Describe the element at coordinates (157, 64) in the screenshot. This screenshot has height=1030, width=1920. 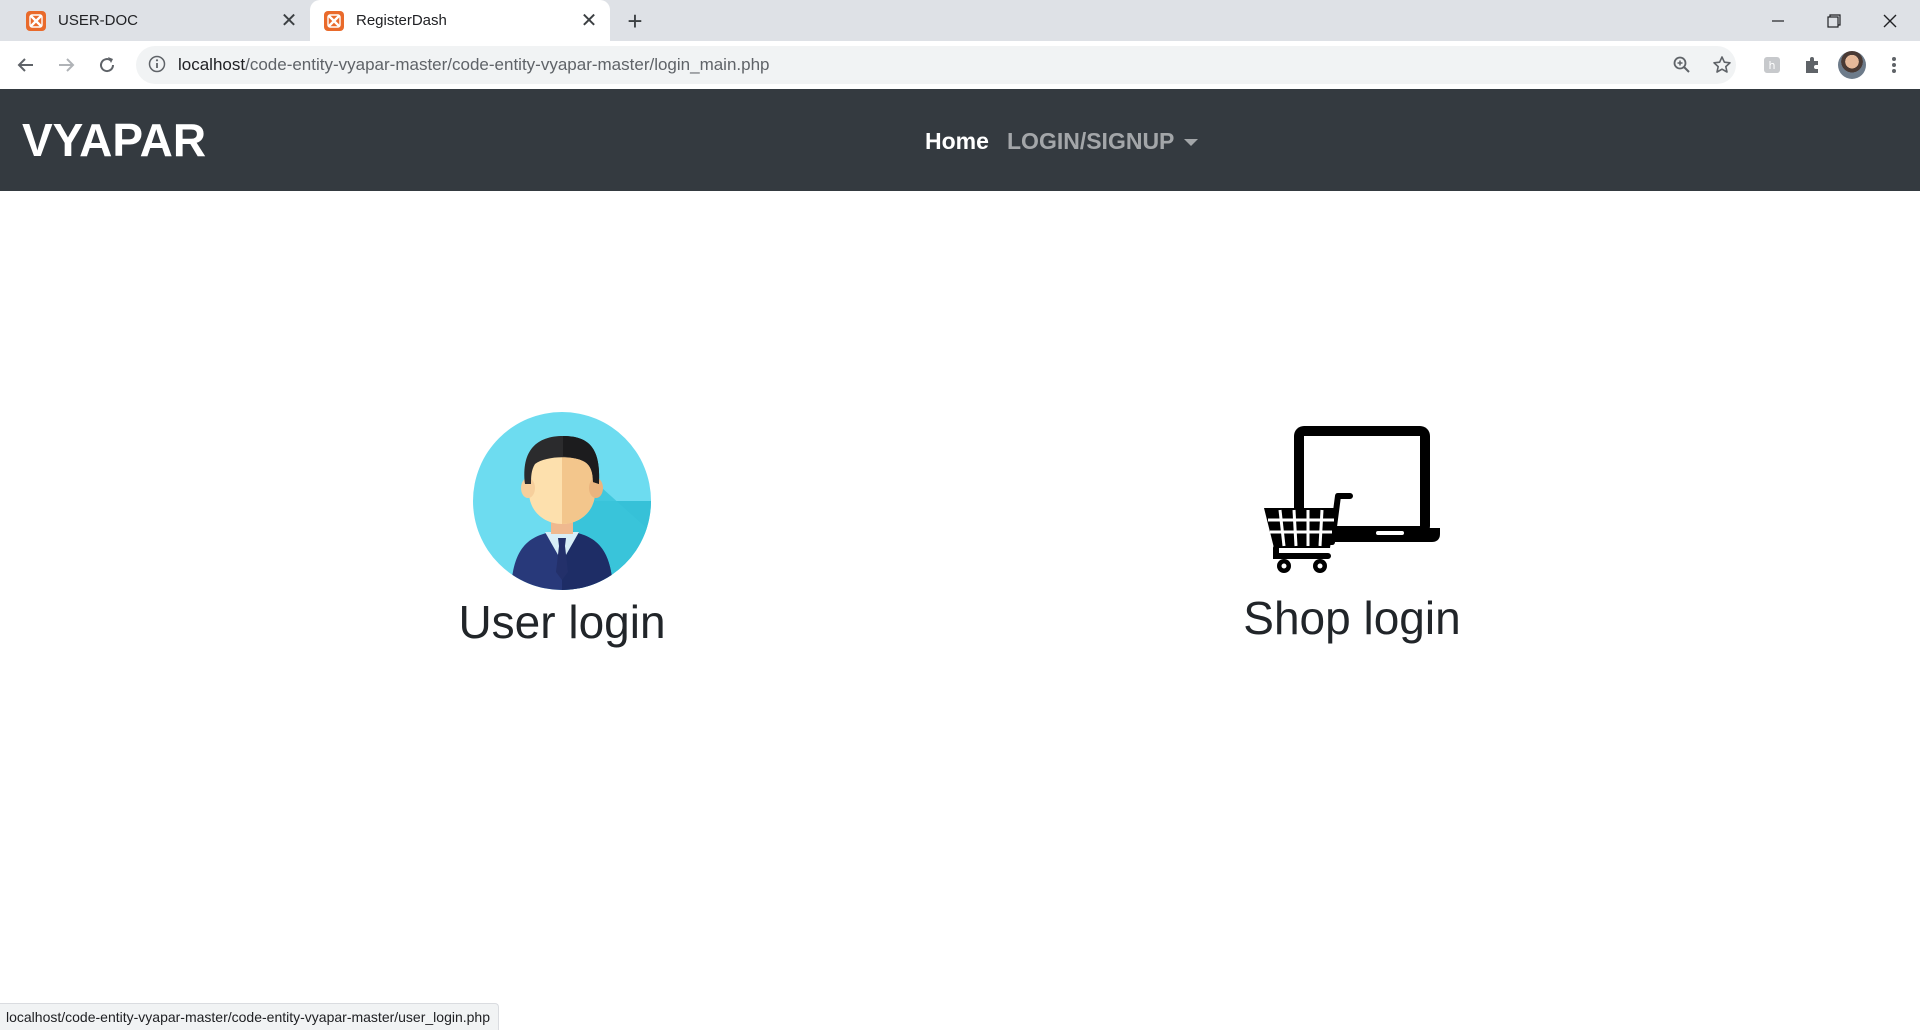
I see `site-info-icon` at that location.